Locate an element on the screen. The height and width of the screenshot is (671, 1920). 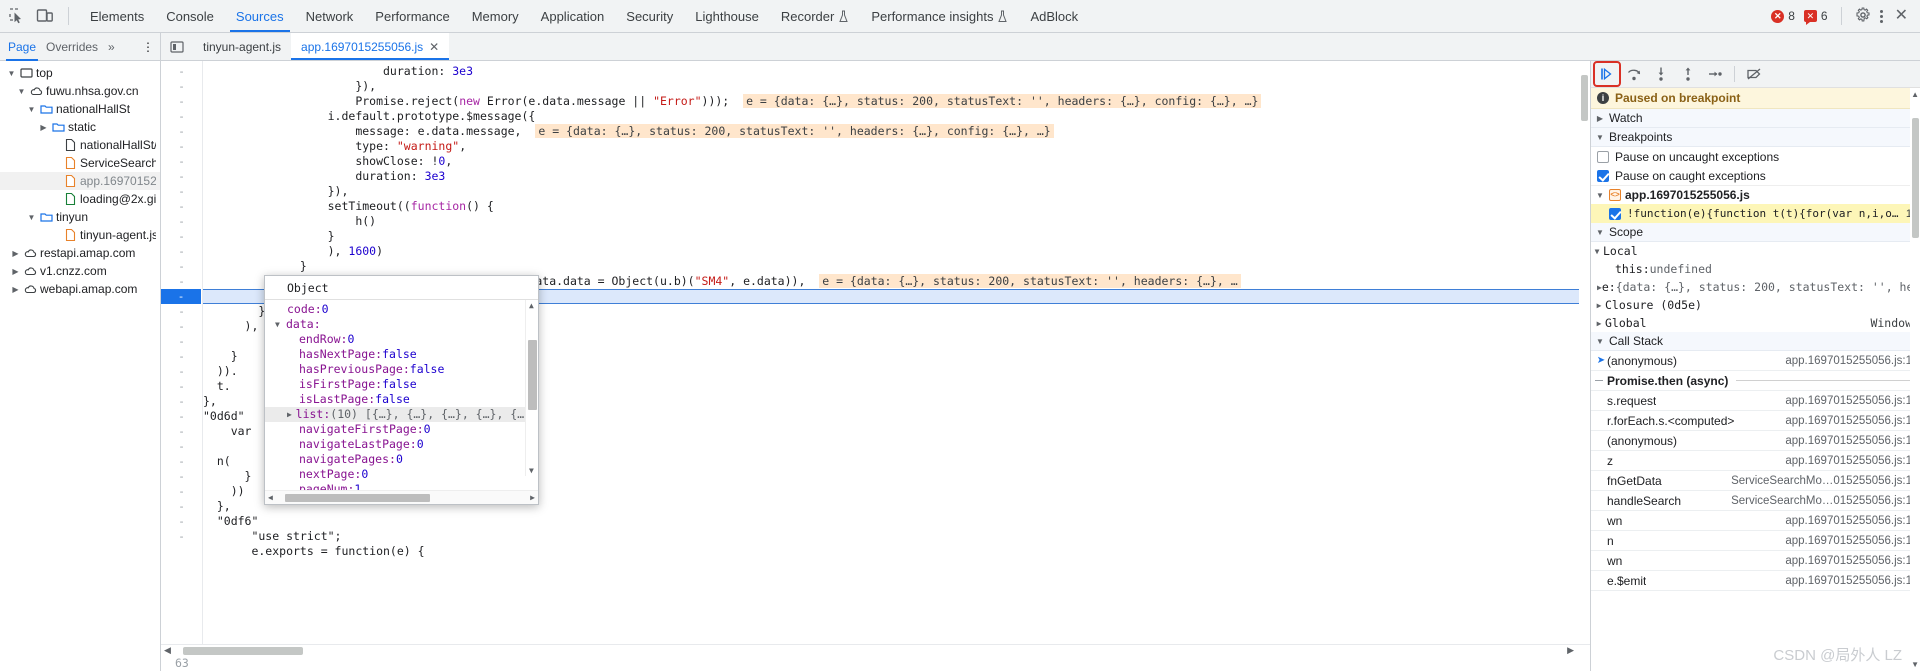
tree-item-nationalhallst-folder: ▼ nationalHallSt is located at coordinates (80, 109).